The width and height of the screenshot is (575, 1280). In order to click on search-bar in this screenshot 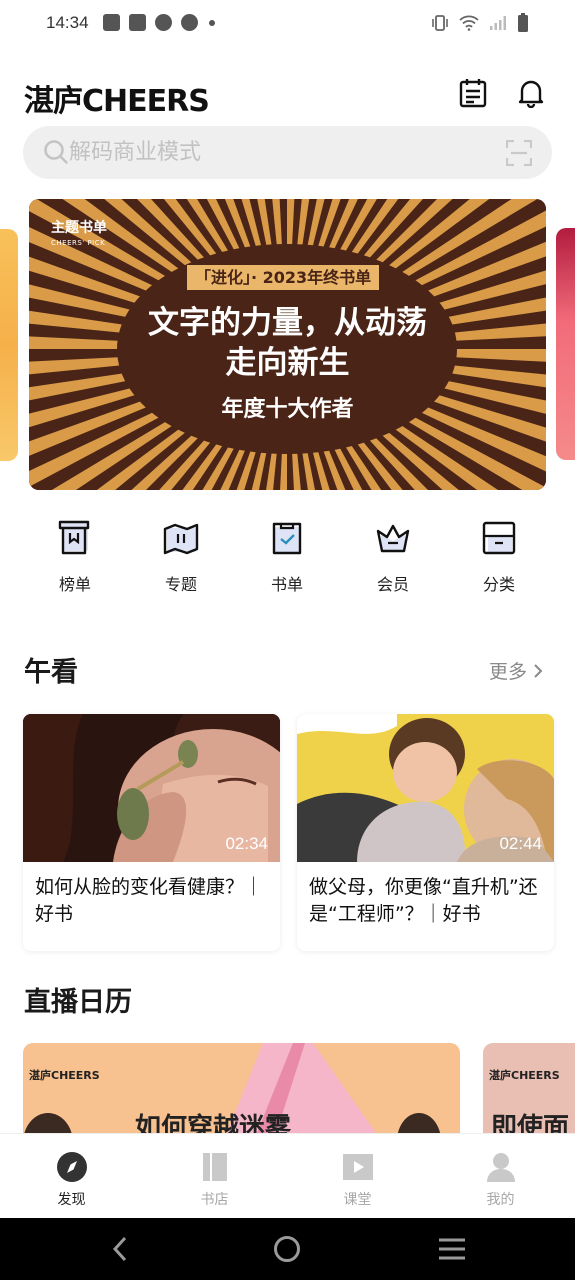, I will do `click(287, 152)`.